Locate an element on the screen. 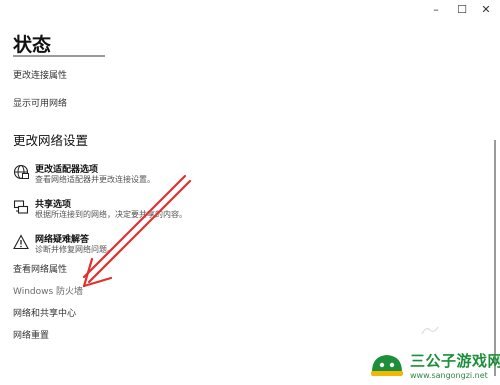 This screenshot has width=500, height=385. warning-icon is located at coordinates (21, 242).